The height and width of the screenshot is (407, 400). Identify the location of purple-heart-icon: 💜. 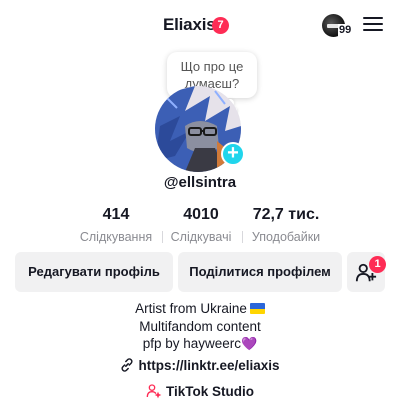
(249, 343).